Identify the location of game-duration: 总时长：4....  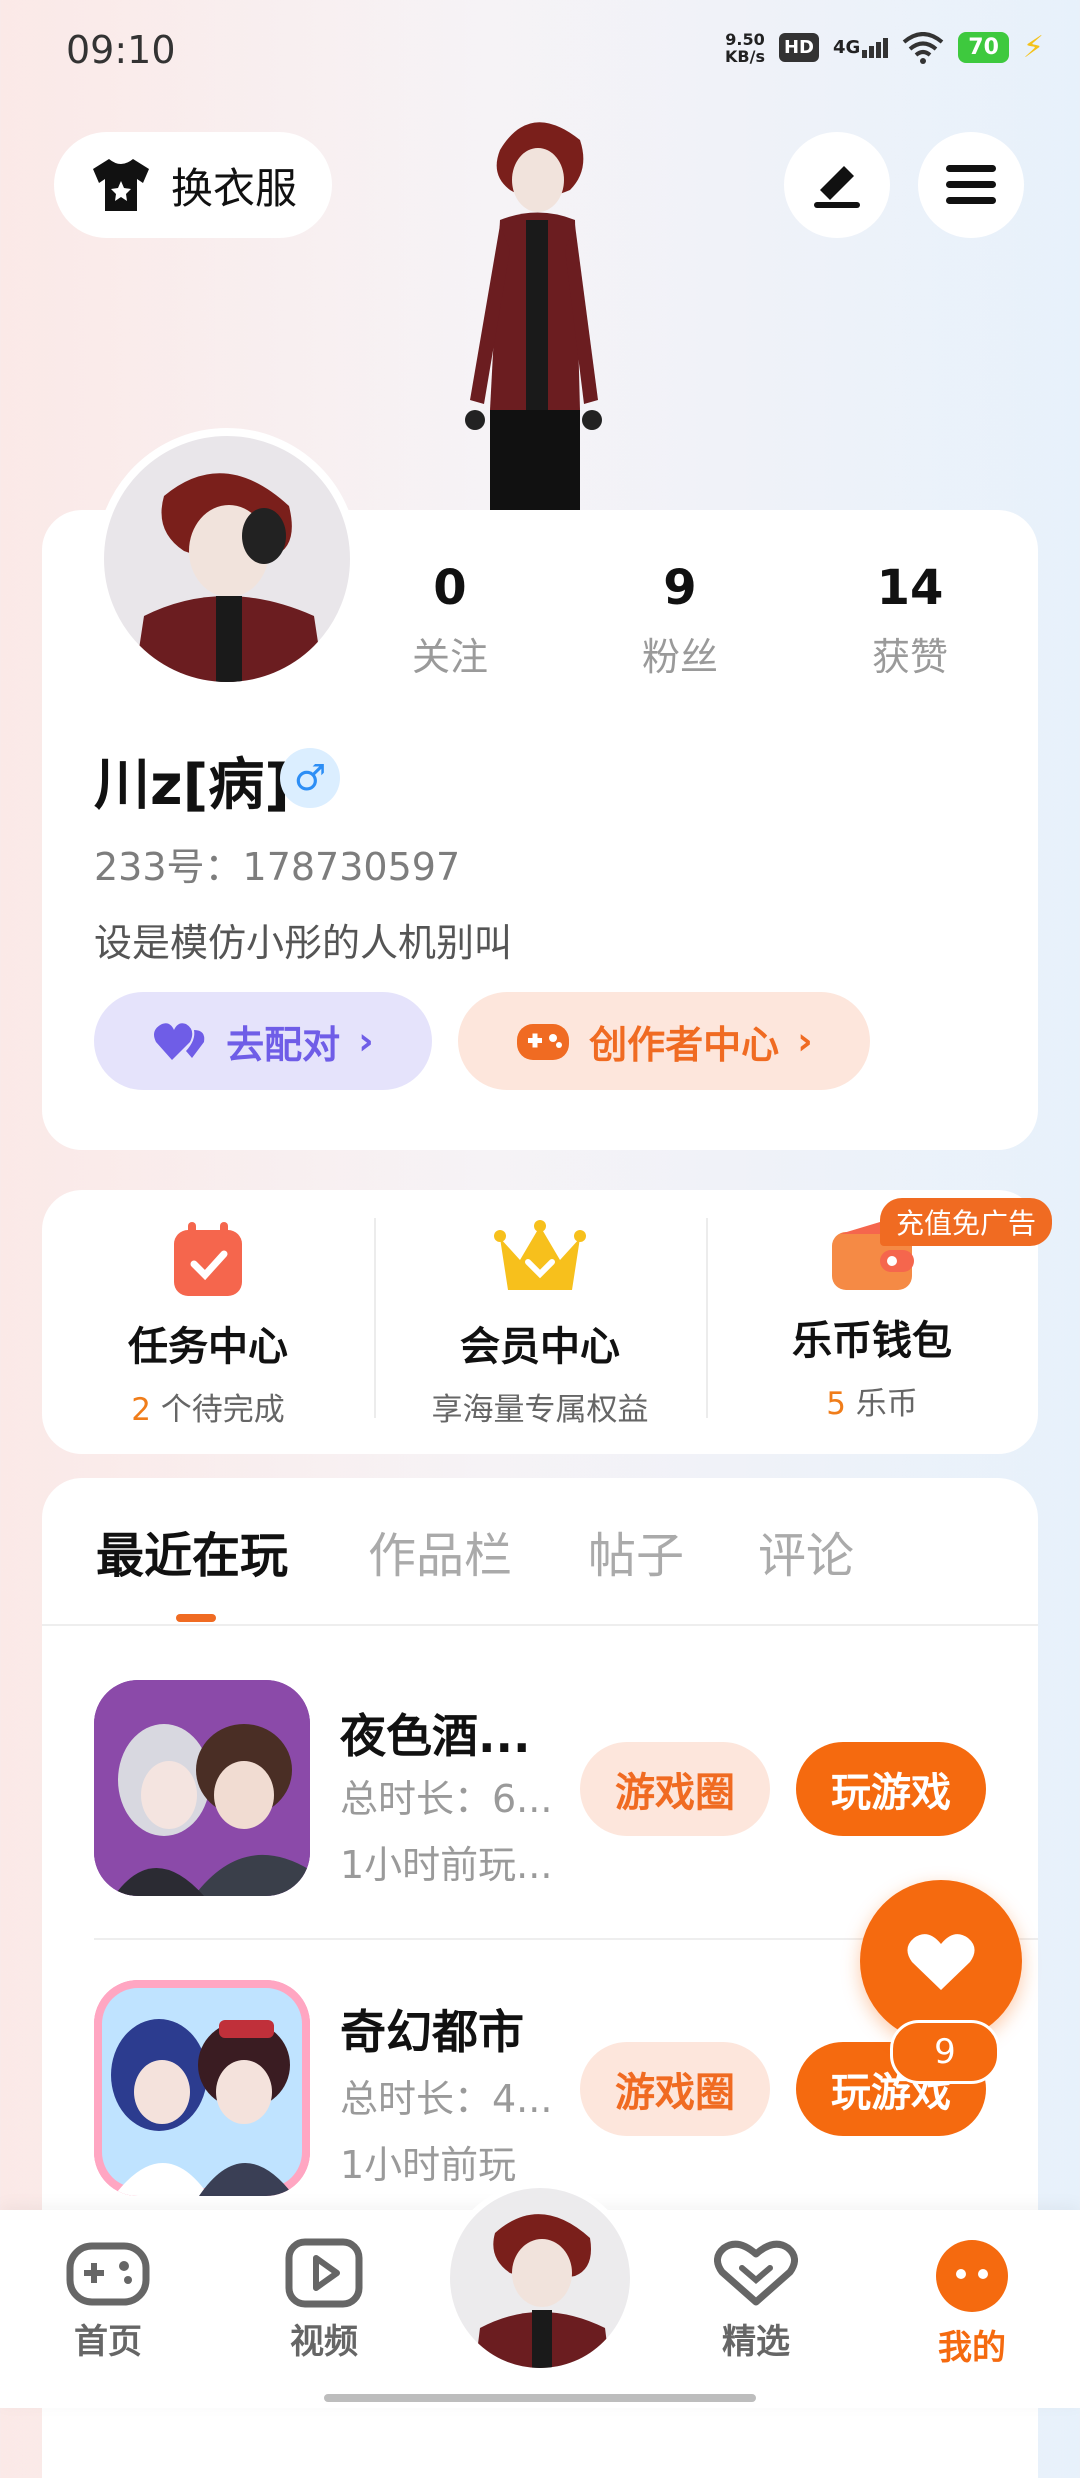
(446, 2099).